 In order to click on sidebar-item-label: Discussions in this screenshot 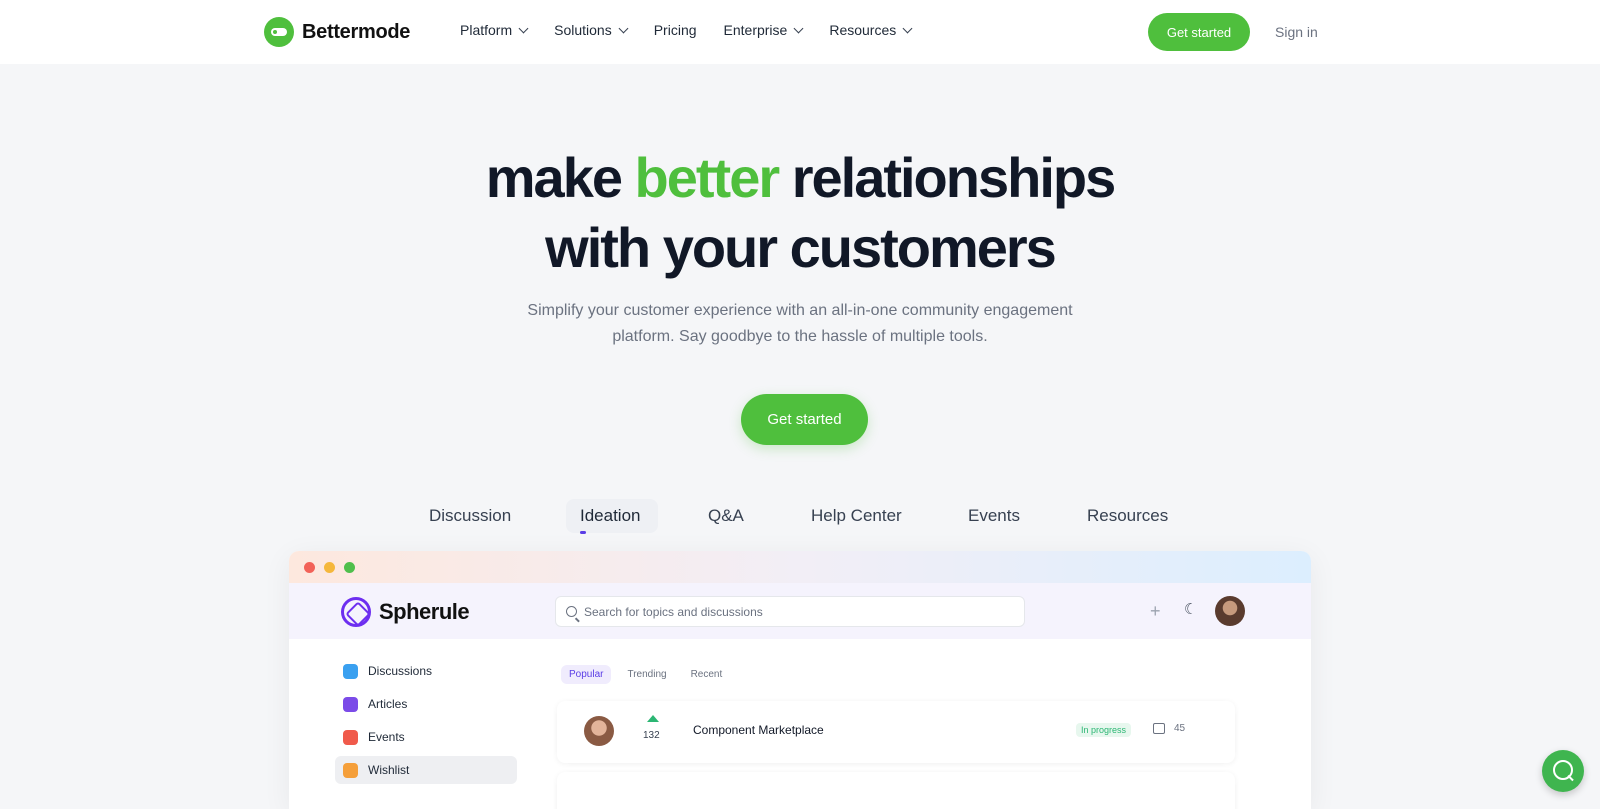, I will do `click(400, 671)`.